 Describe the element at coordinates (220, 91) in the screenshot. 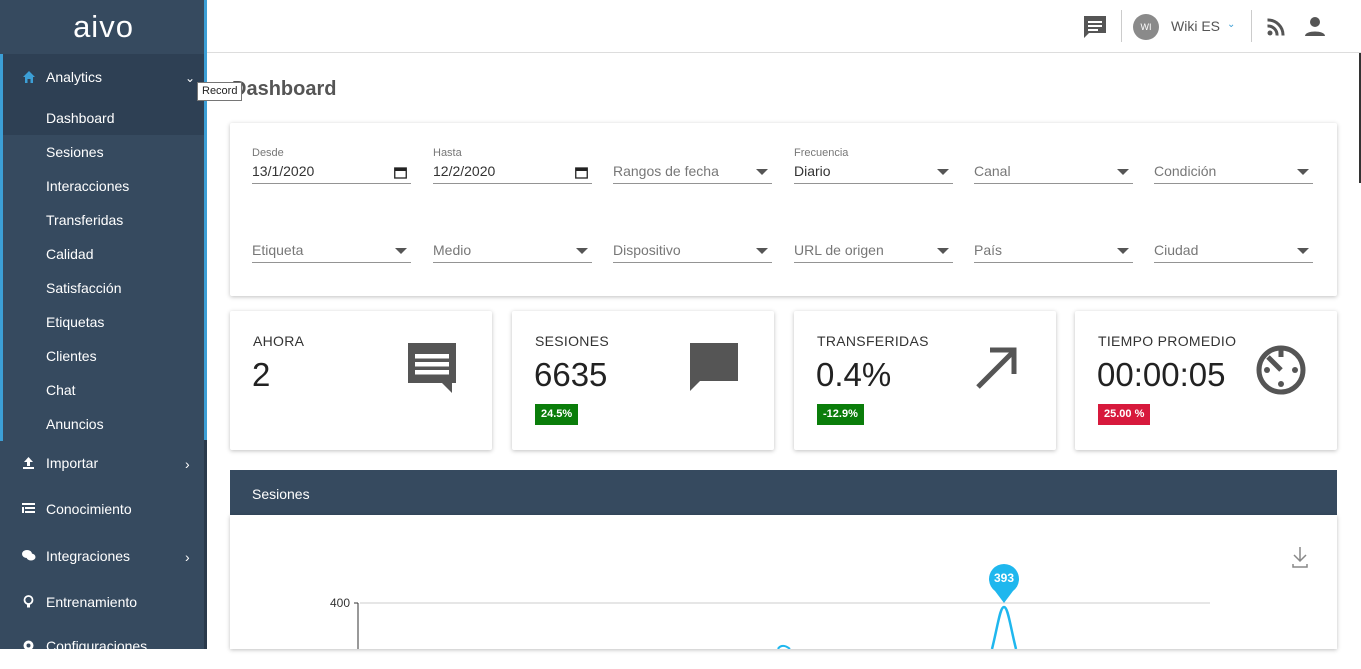

I see `tooltip: Record` at that location.